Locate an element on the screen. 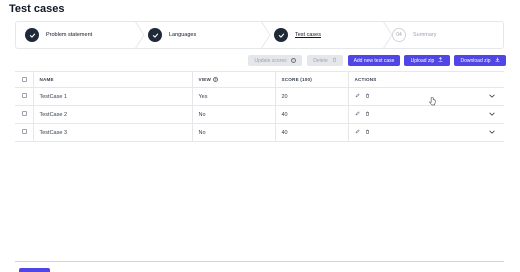 The width and height of the screenshot is (520, 272). step-label: Test cases is located at coordinates (308, 35).